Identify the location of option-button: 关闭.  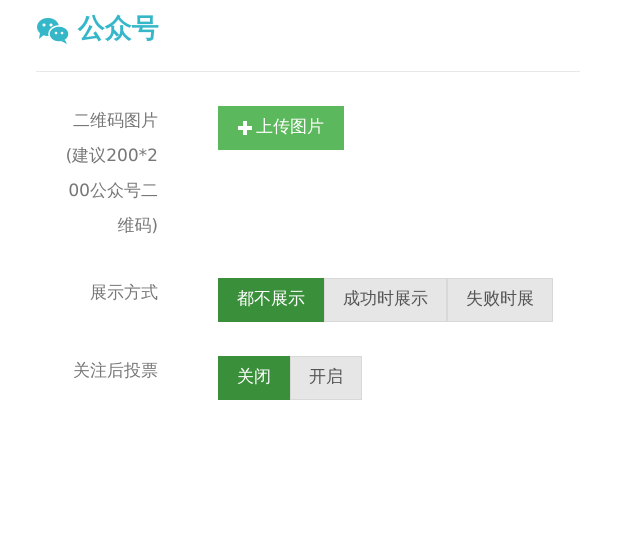
(254, 378).